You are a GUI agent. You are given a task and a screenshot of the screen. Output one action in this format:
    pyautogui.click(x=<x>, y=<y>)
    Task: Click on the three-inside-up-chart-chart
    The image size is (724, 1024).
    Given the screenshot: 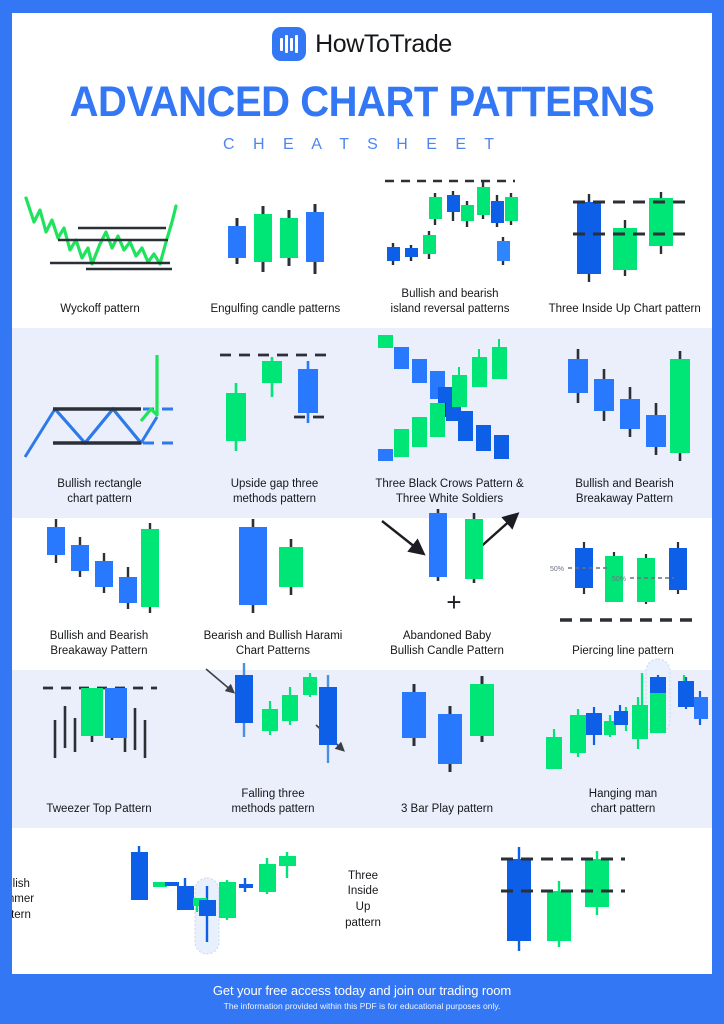 What is the action you would take?
    pyautogui.click(x=624, y=238)
    